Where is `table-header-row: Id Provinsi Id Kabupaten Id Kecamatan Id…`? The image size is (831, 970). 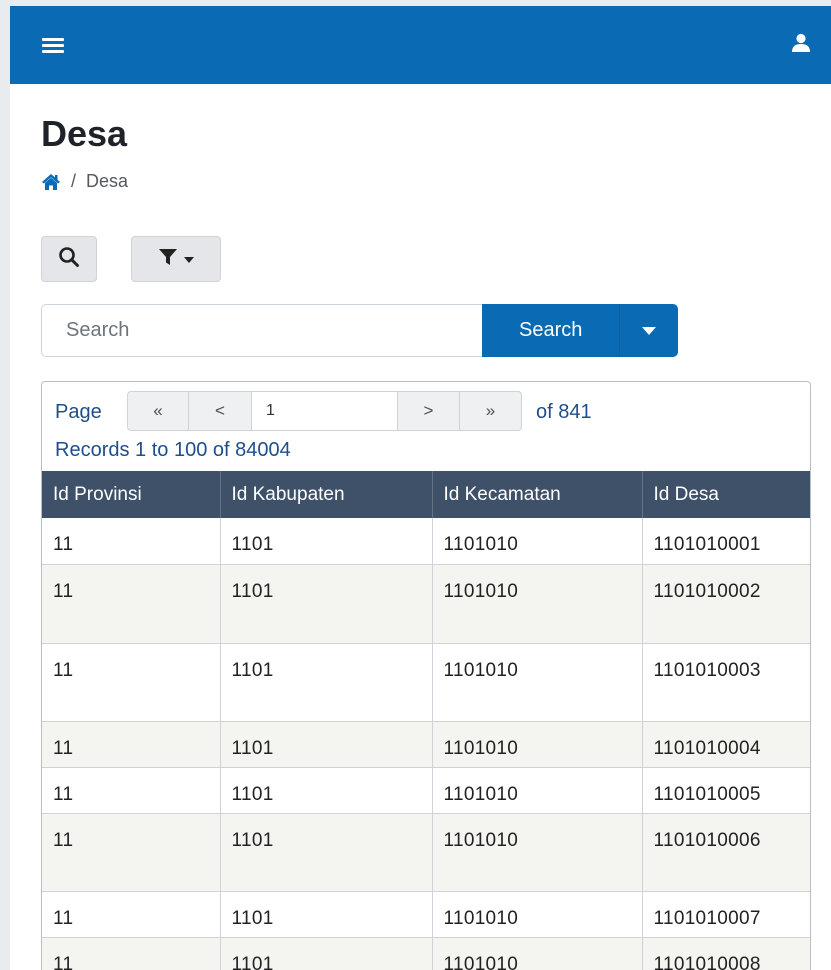
table-header-row: Id Provinsi Id Kabupaten Id Kecamatan Id… is located at coordinates (426, 494).